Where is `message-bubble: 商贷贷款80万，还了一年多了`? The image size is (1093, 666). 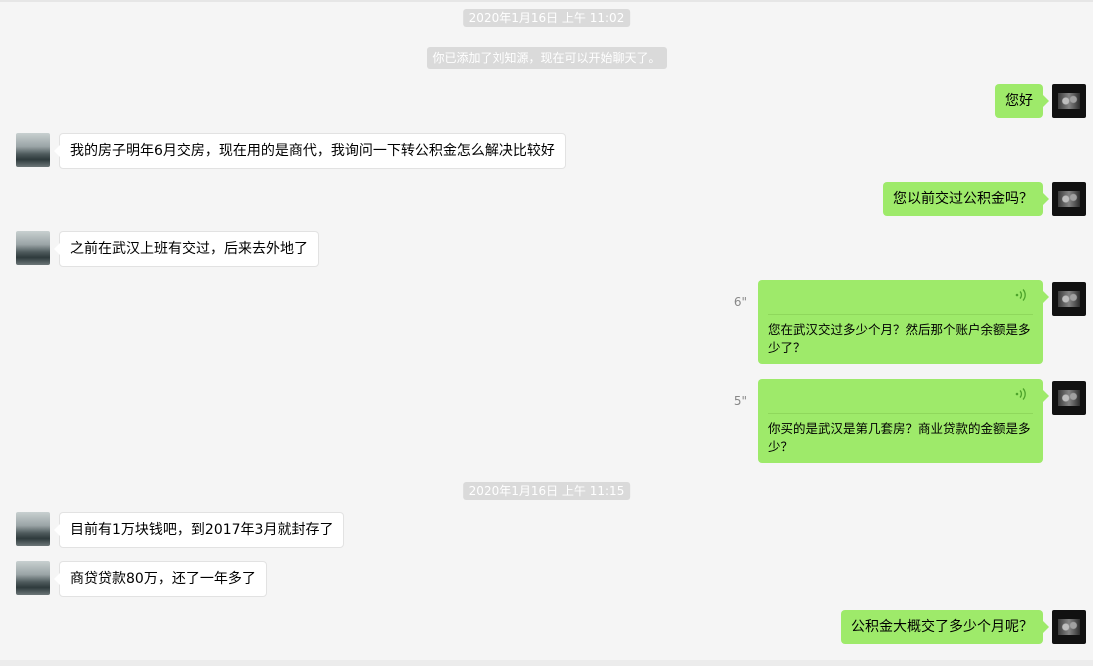 message-bubble: 商贷贷款80万，还了一年多了 is located at coordinates (160, 579).